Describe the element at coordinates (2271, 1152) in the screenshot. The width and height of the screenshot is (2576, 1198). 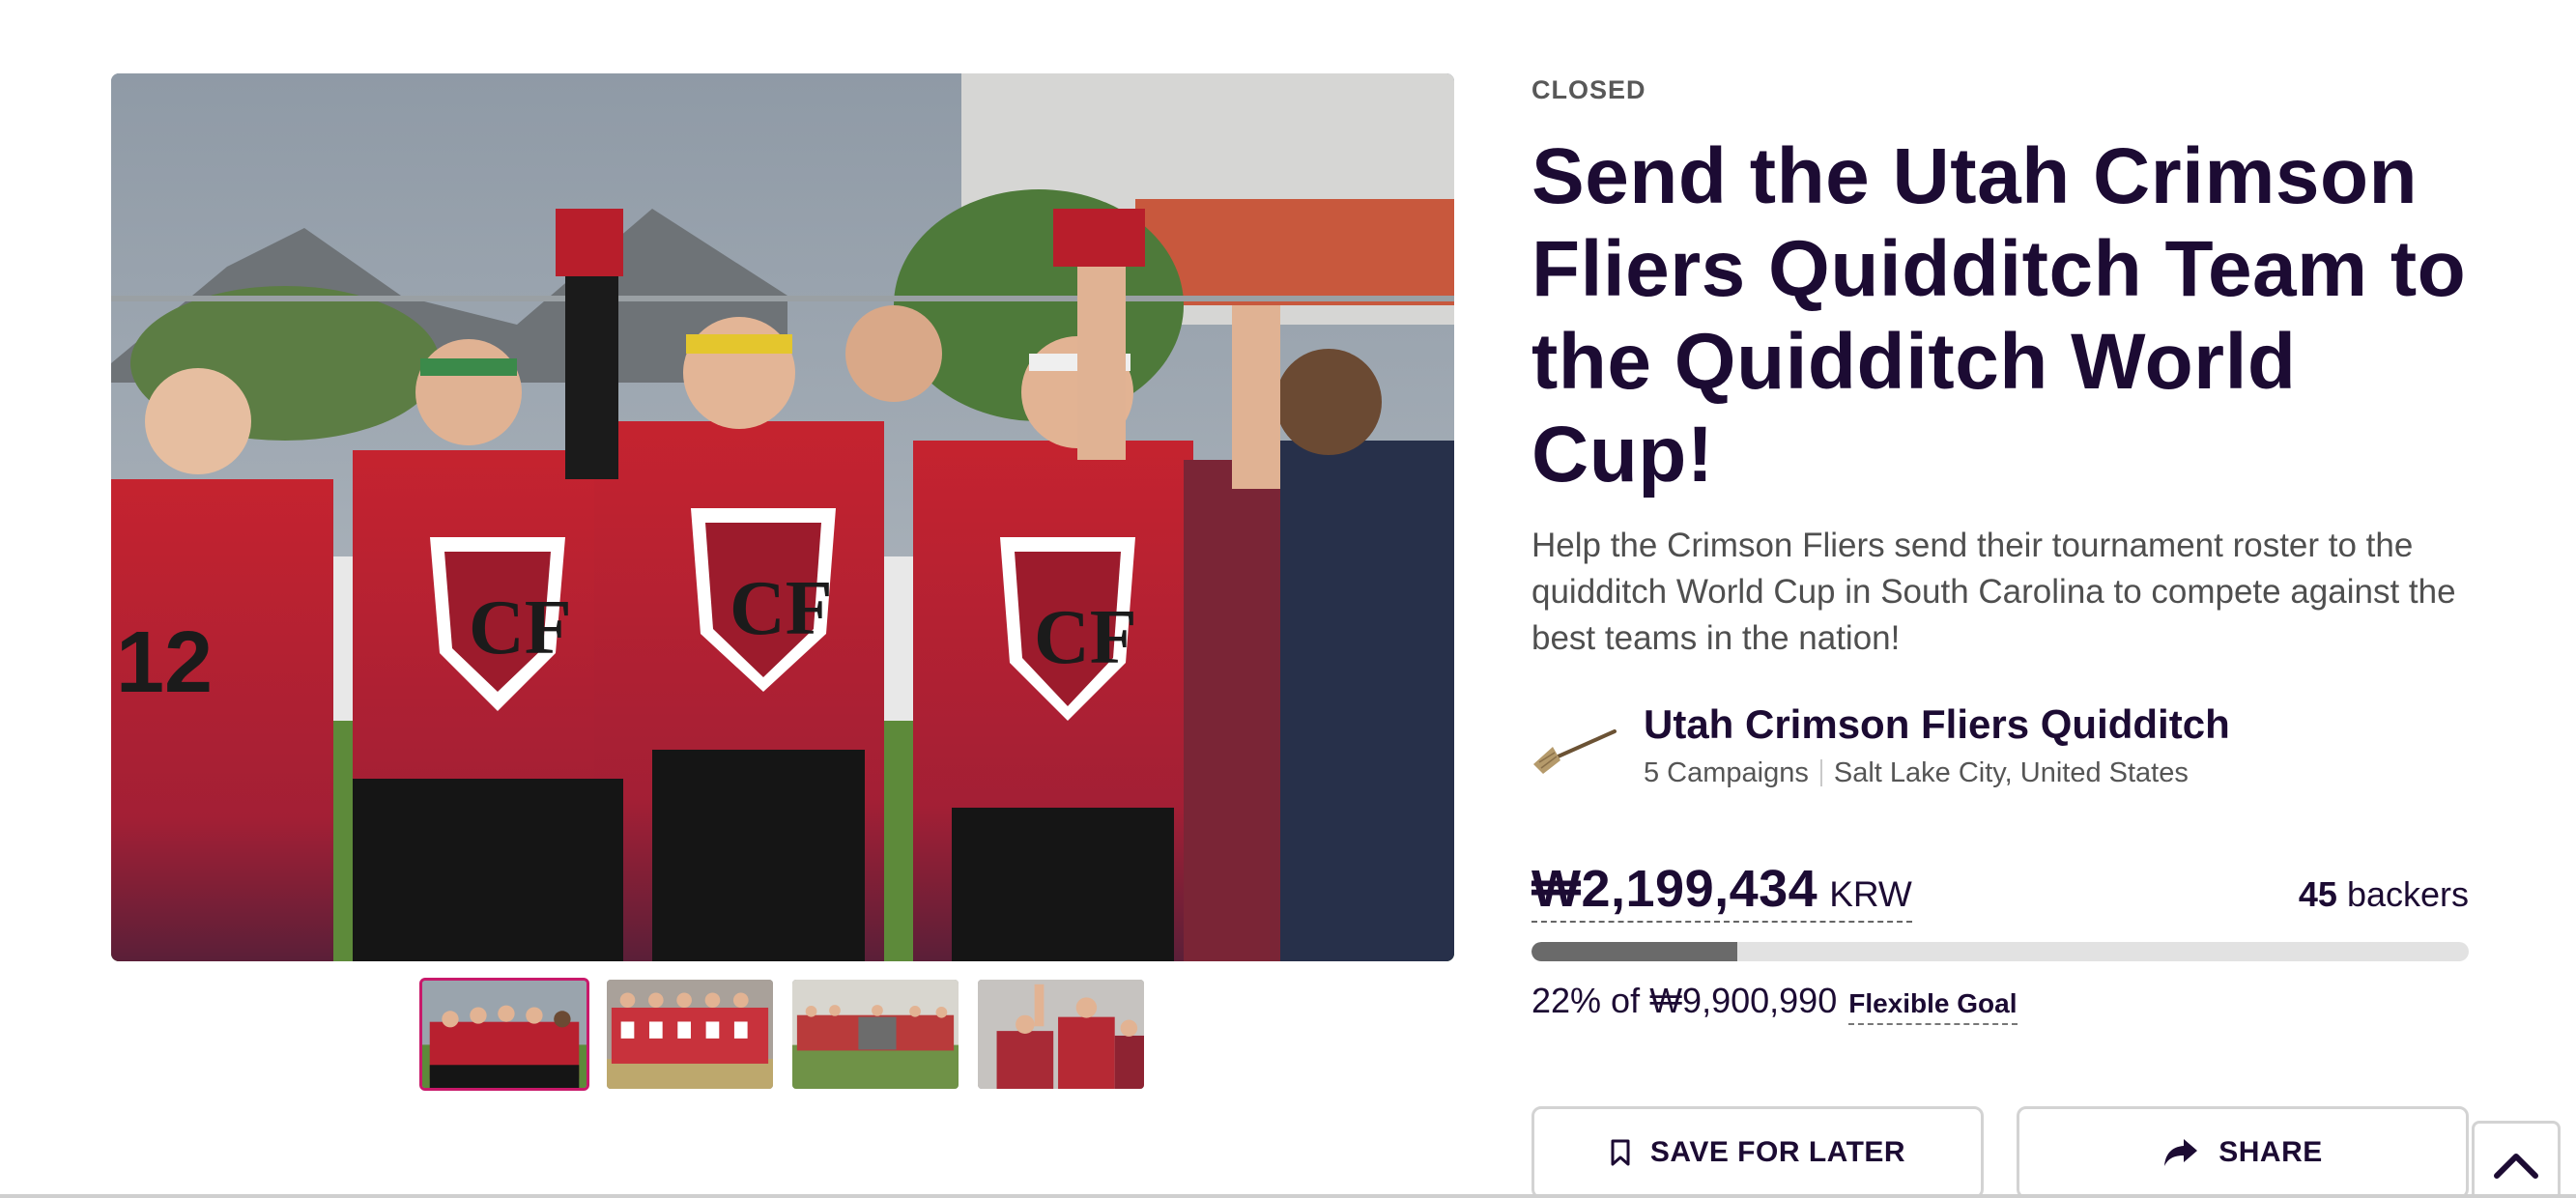
I see `share-label: SHARE` at that location.